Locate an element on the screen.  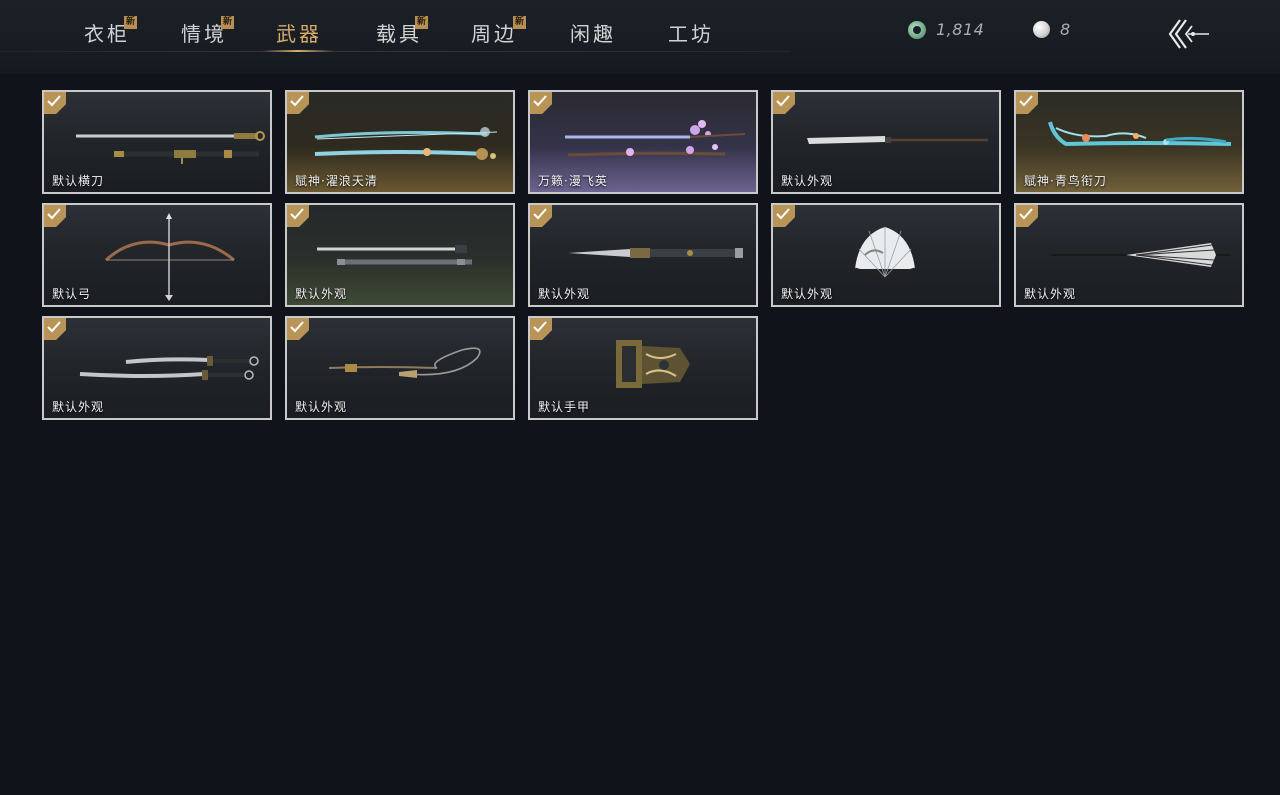
pearl-amount: 8 is located at coordinates (1065, 29).